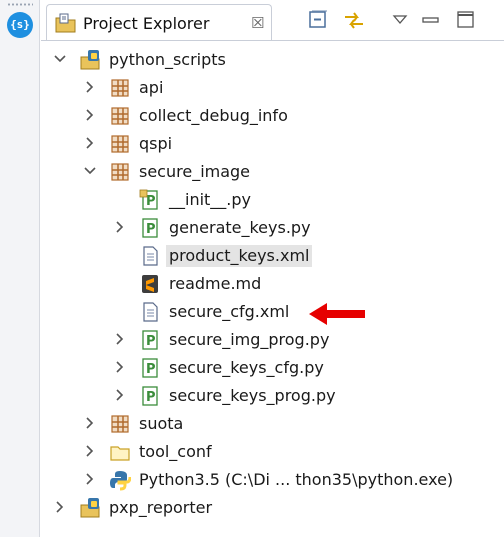  Describe the element at coordinates (272, 200) in the screenshot. I see `tree-row: P __init__.py` at that location.